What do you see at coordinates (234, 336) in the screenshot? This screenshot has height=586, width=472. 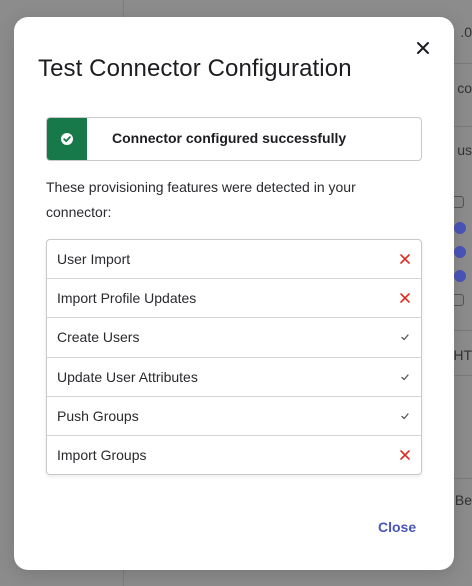 I see `list-item: Create Users` at bounding box center [234, 336].